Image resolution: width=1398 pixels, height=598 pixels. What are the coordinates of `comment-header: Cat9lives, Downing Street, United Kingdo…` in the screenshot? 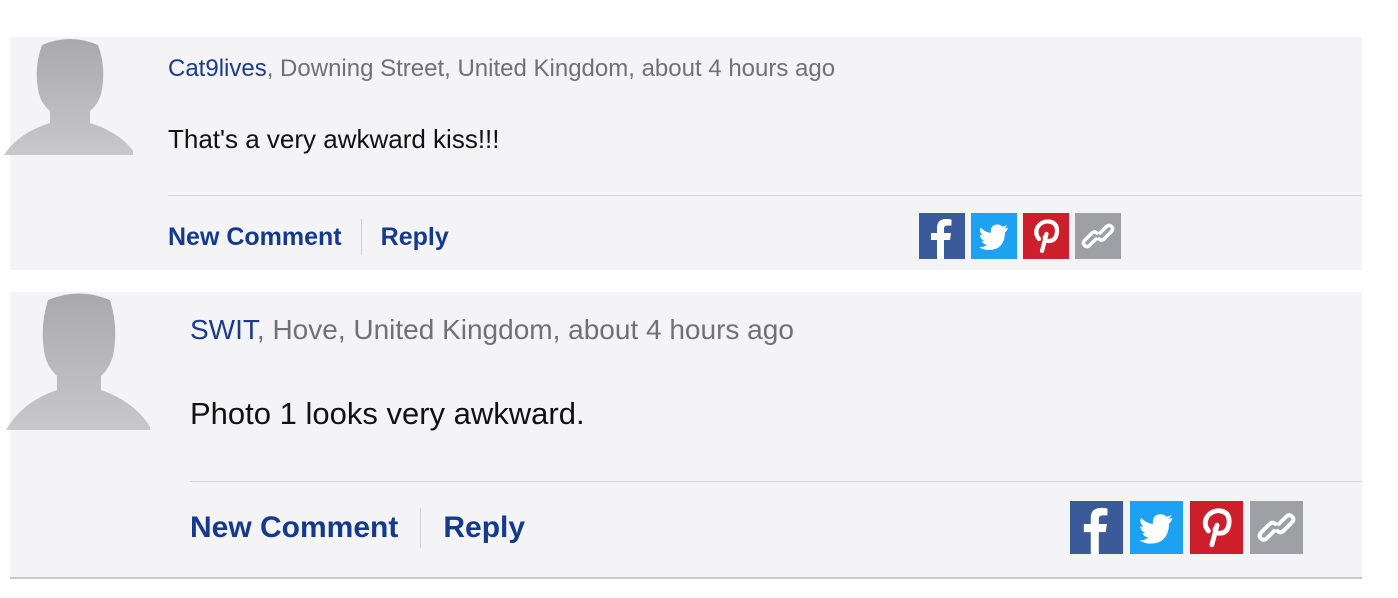 It's located at (501, 69).